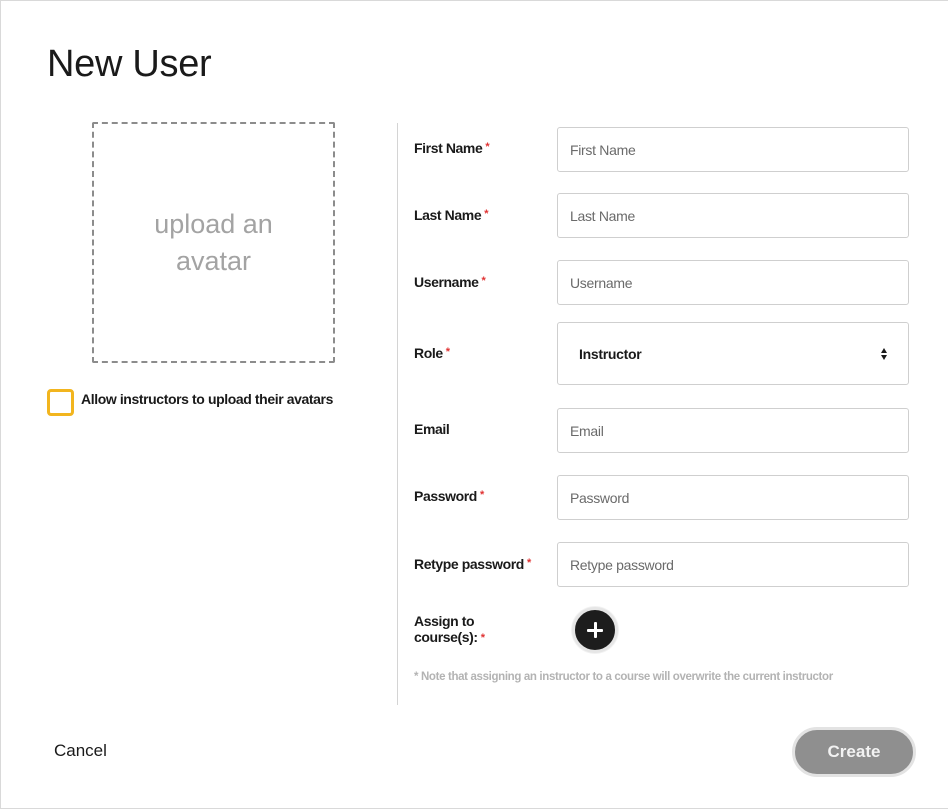 Image resolution: width=948 pixels, height=809 pixels. I want to click on username-input, so click(733, 282).